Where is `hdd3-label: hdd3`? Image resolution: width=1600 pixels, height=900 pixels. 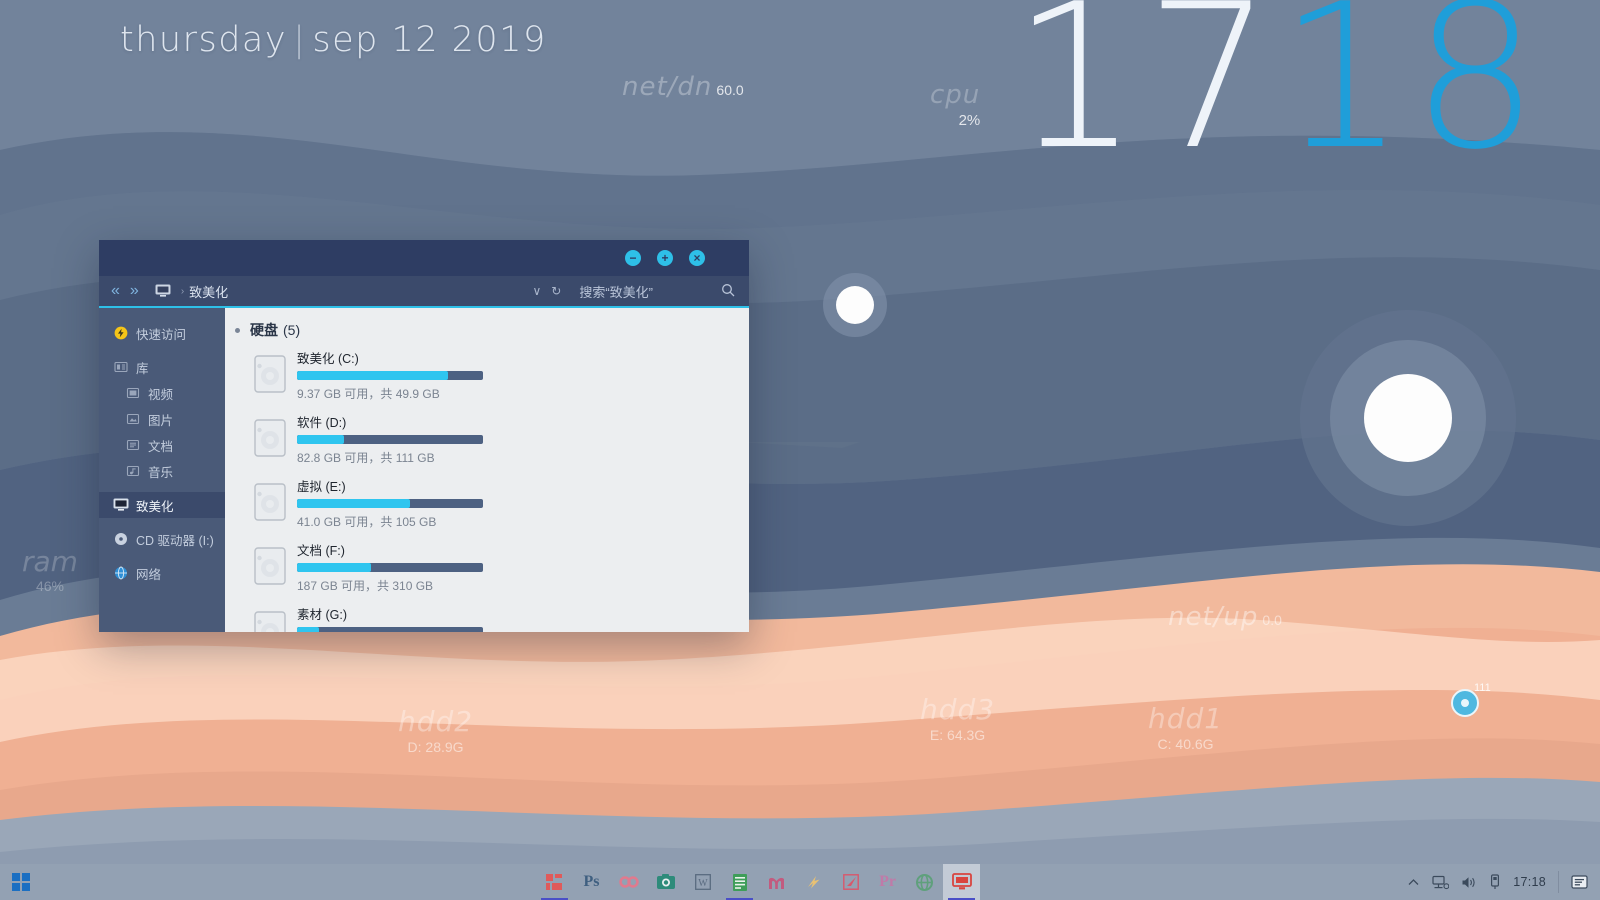 hdd3-label: hdd3 is located at coordinates (958, 709).